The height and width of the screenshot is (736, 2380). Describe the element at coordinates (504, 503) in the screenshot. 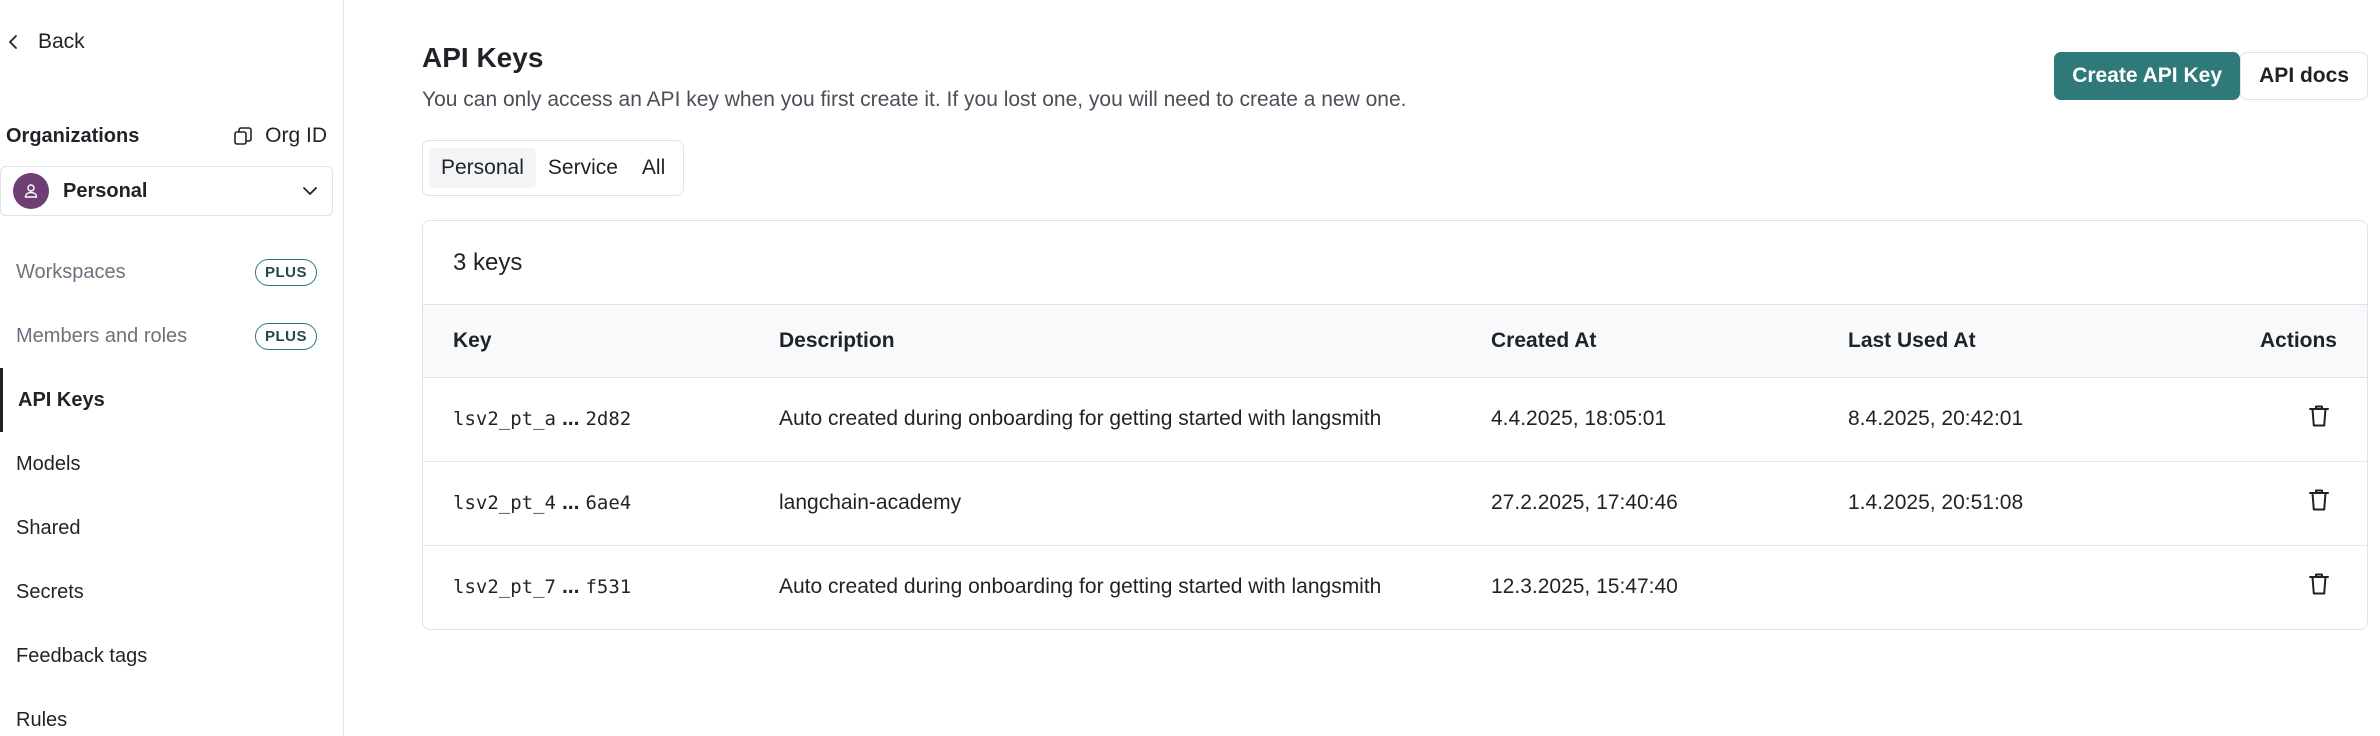

I see `key-prefix: lsv2_pt_4` at that location.